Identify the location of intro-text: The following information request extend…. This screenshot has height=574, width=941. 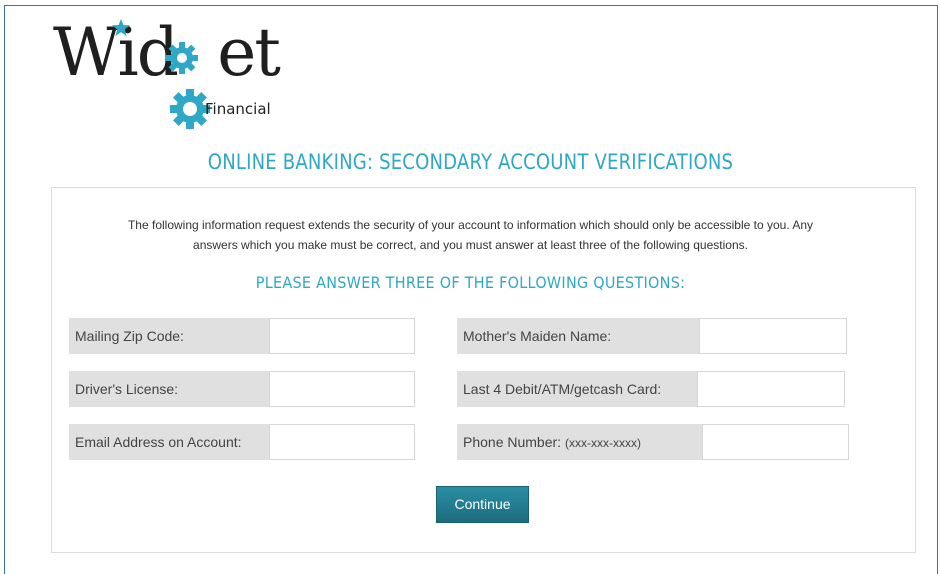
(470, 235).